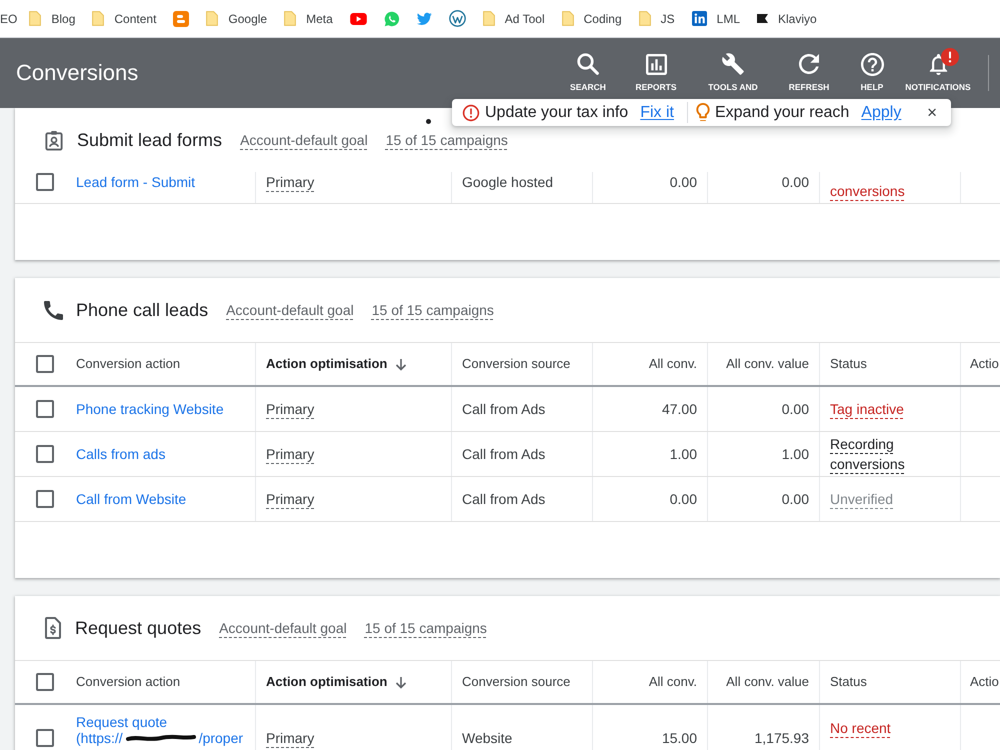 This screenshot has width=1000, height=750. What do you see at coordinates (592, 18) in the screenshot?
I see `bookmark-link: Coding` at bounding box center [592, 18].